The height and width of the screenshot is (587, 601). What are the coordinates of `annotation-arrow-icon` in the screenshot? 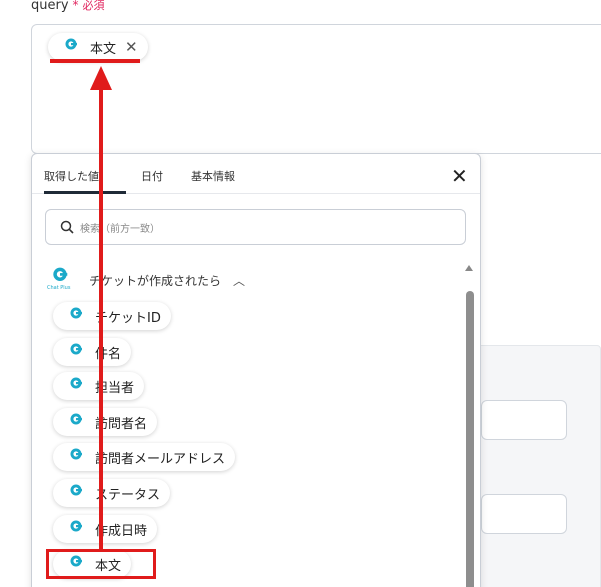 It's located at (101, 307).